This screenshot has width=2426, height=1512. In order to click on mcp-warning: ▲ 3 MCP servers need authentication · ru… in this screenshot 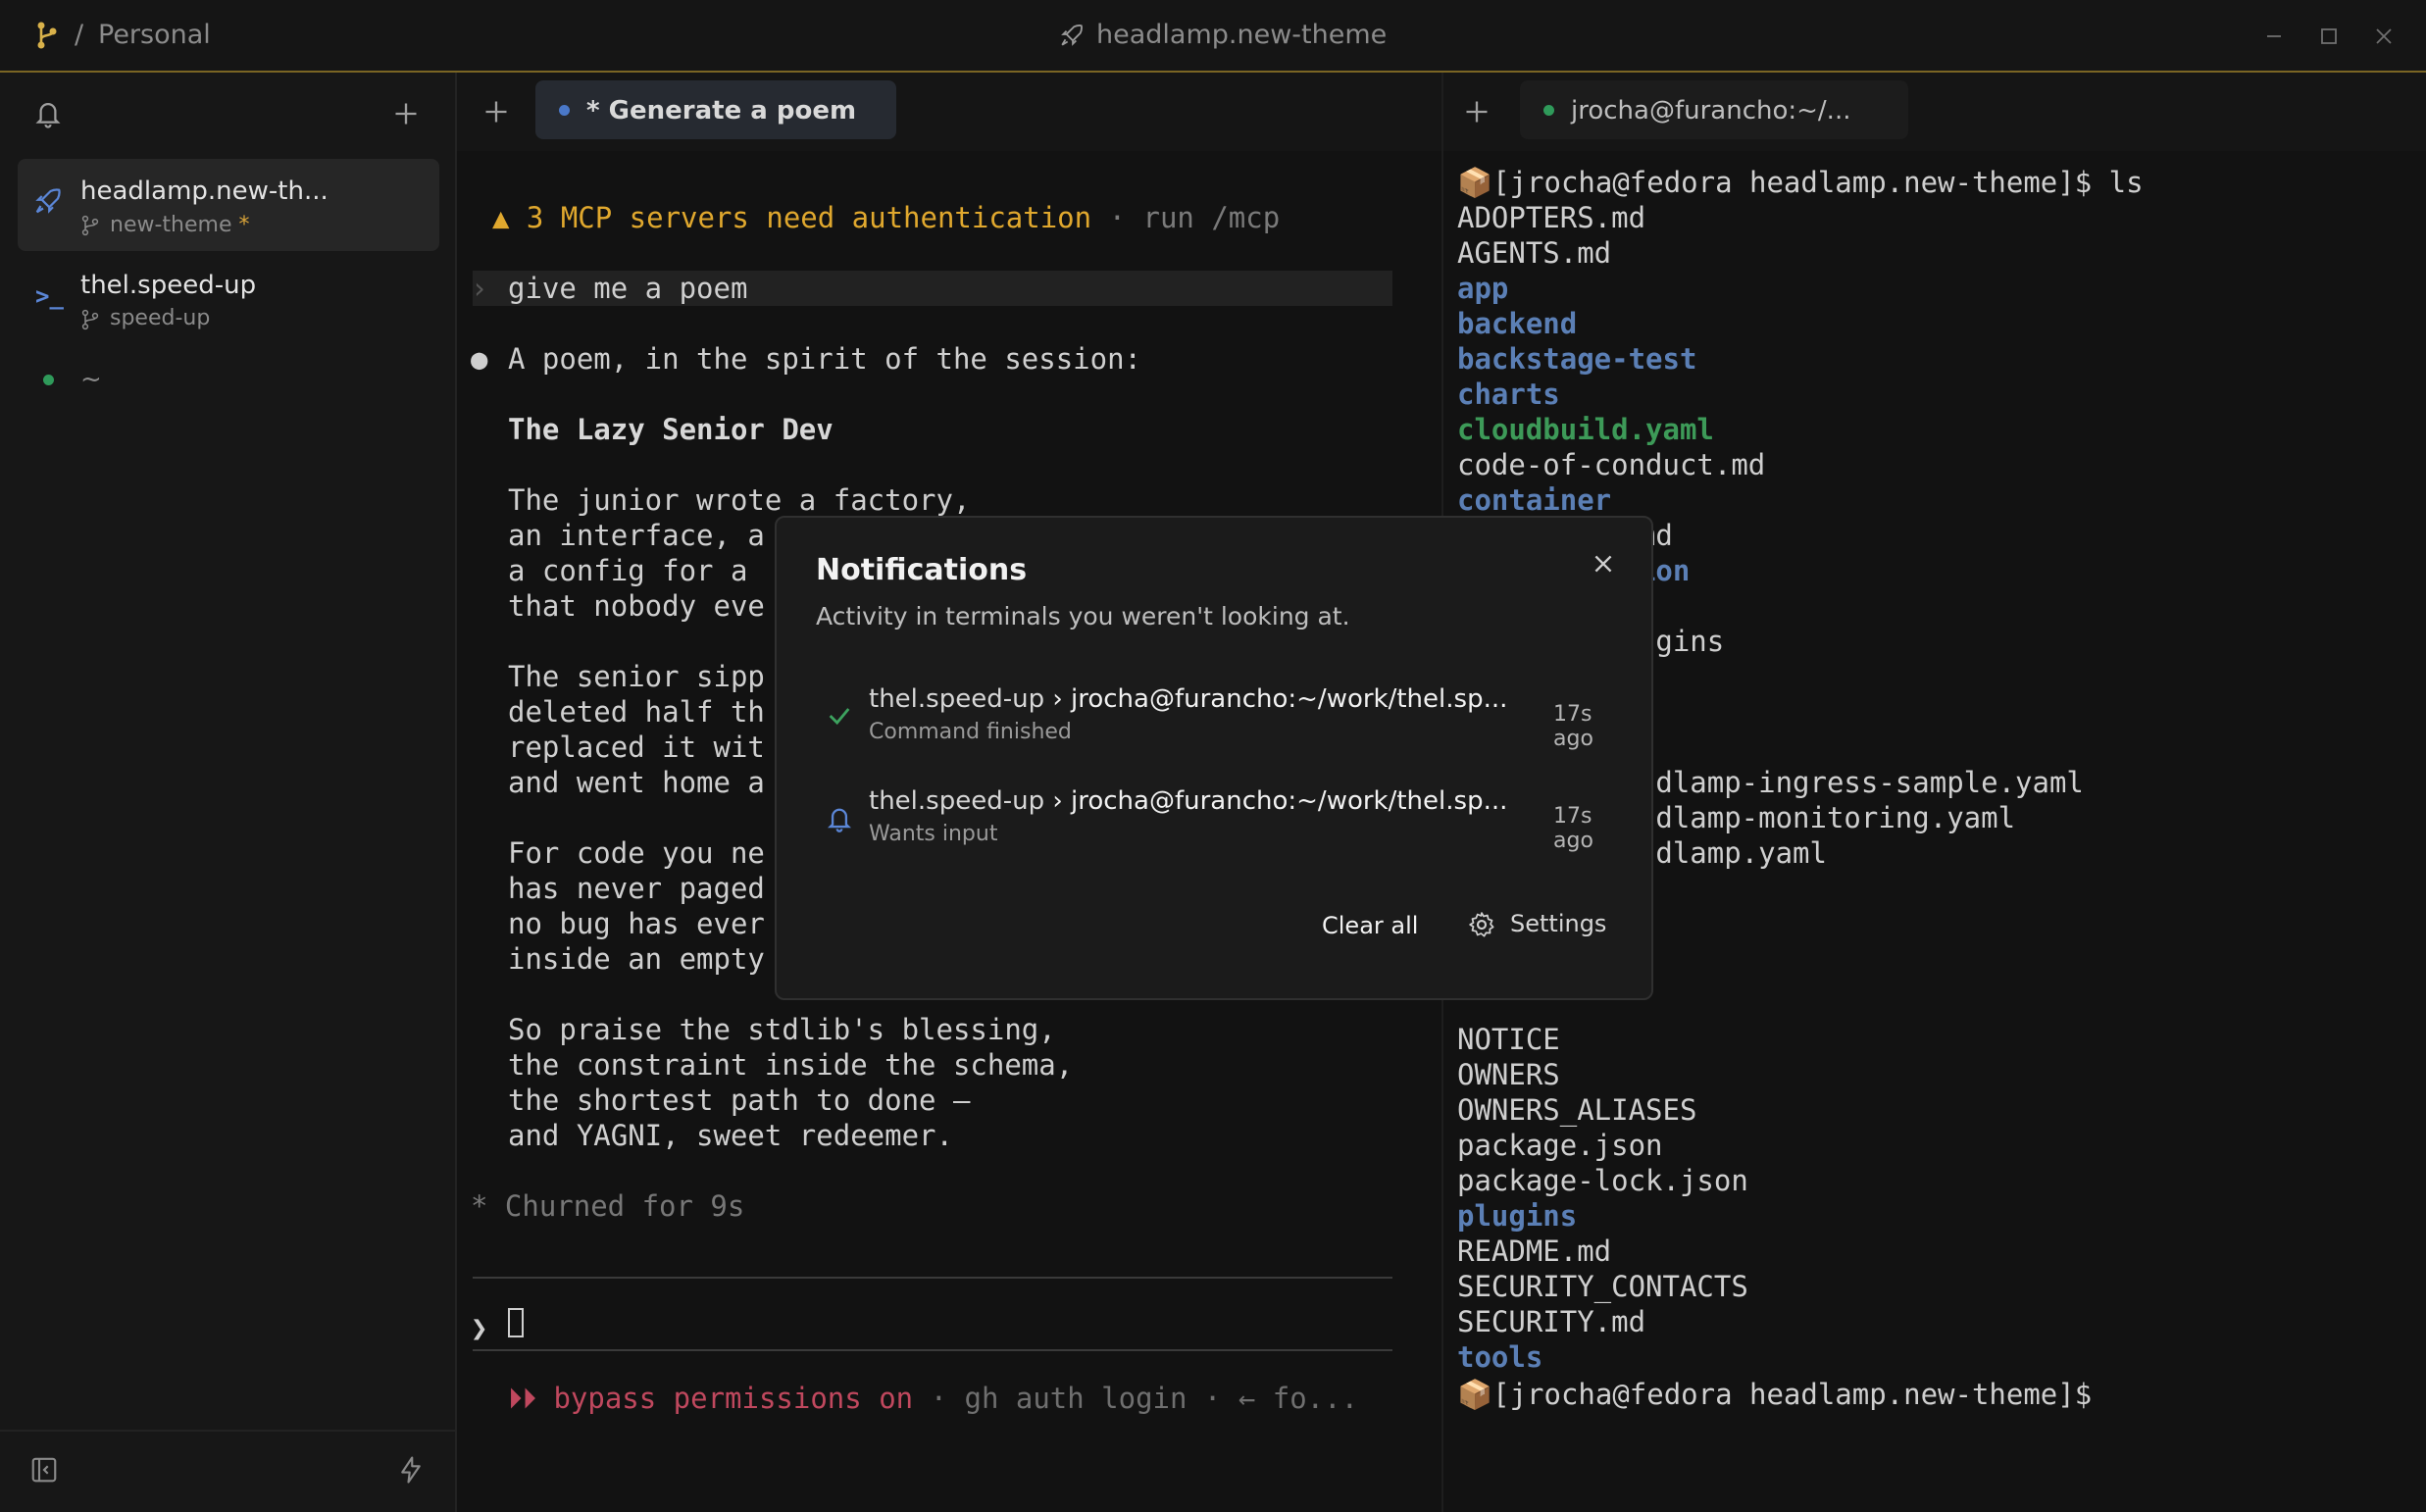, I will do `click(886, 217)`.